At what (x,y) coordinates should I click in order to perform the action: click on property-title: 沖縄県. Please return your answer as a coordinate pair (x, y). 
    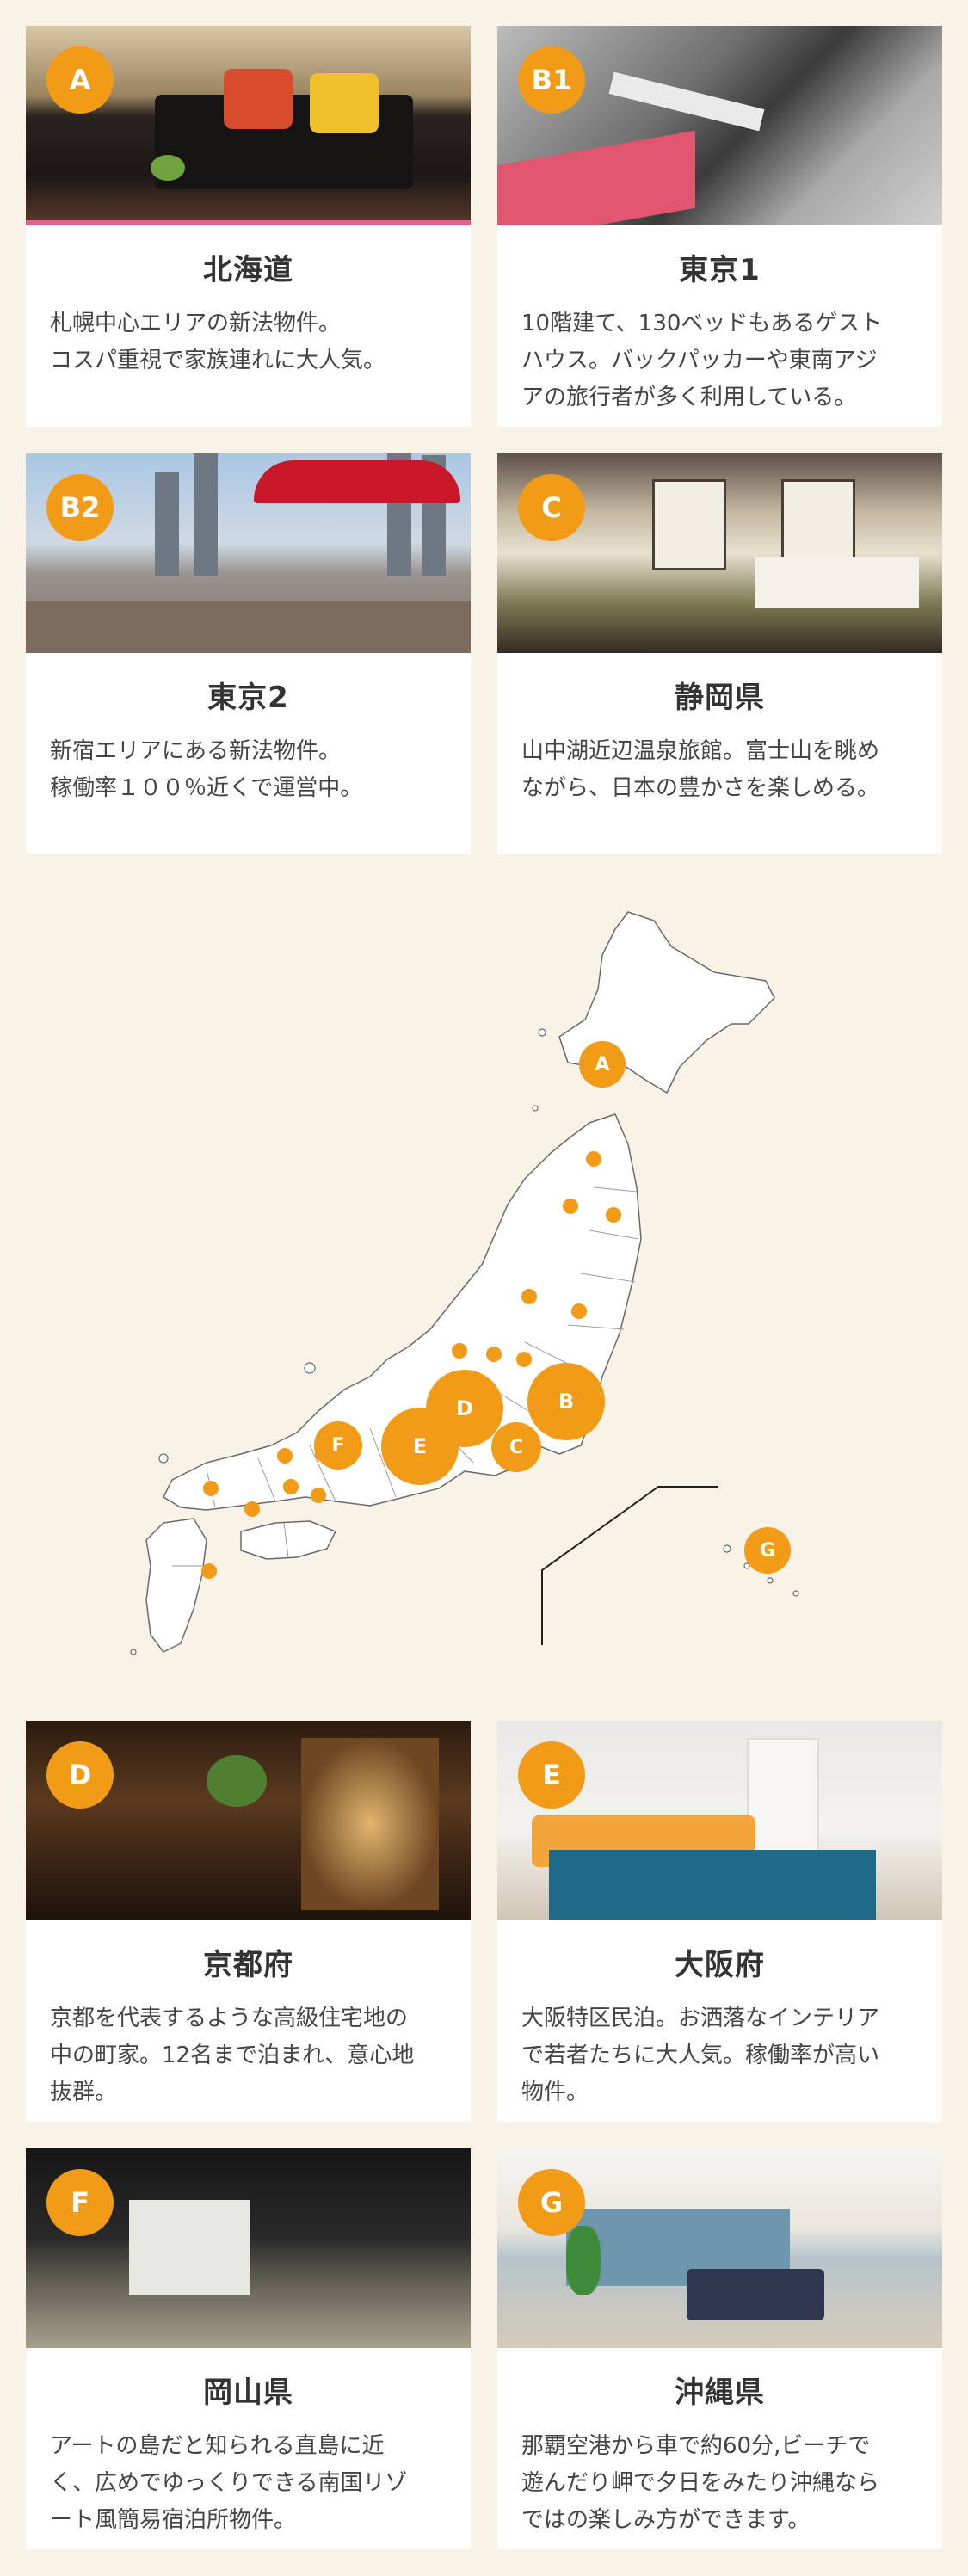
    Looking at the image, I should click on (720, 2393).